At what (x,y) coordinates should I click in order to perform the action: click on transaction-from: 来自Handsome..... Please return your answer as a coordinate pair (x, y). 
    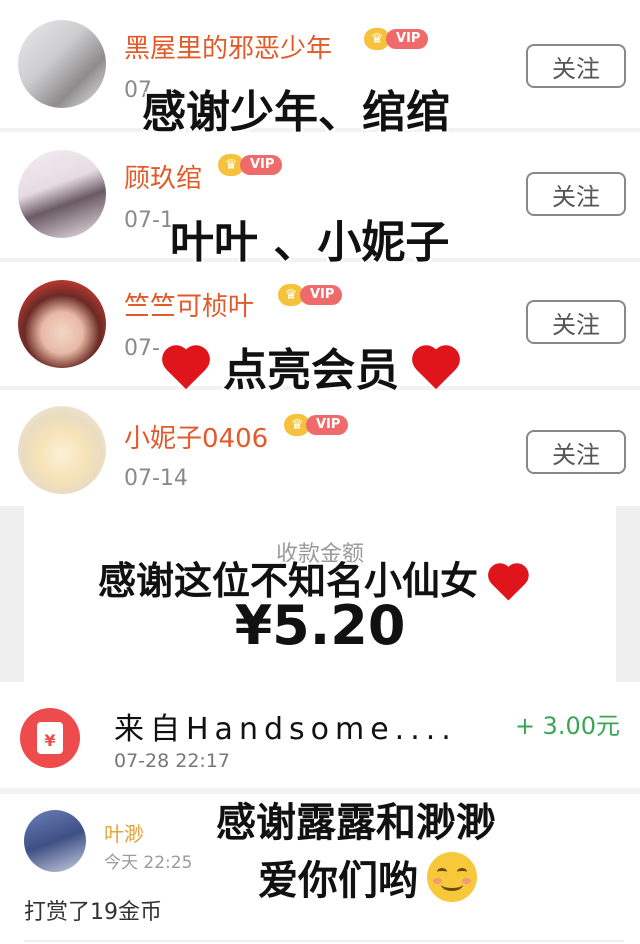
    Looking at the image, I should click on (285, 729).